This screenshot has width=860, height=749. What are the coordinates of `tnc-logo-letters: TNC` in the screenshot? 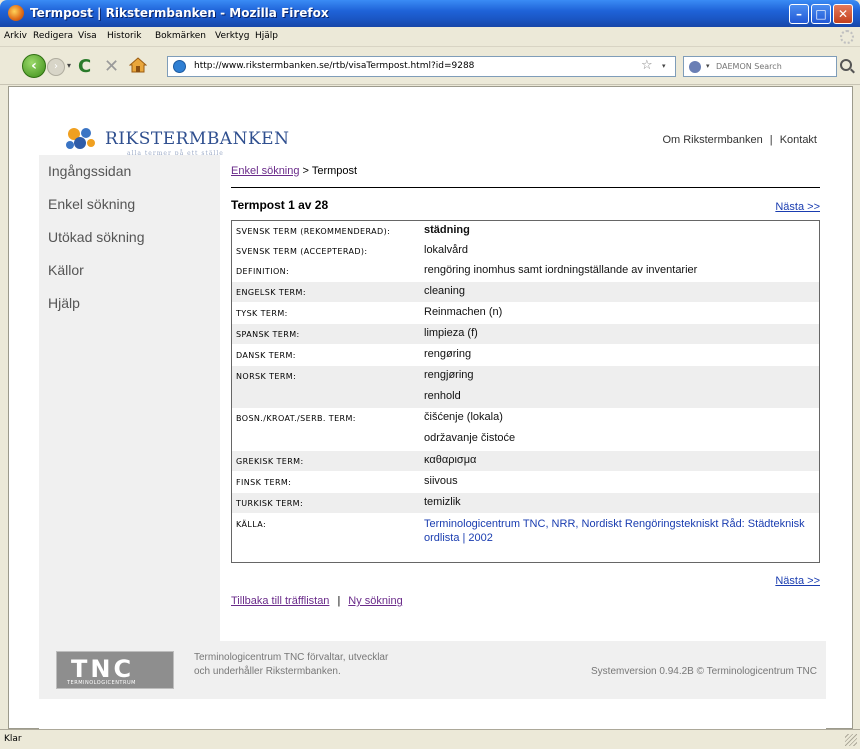 It's located at (103, 669).